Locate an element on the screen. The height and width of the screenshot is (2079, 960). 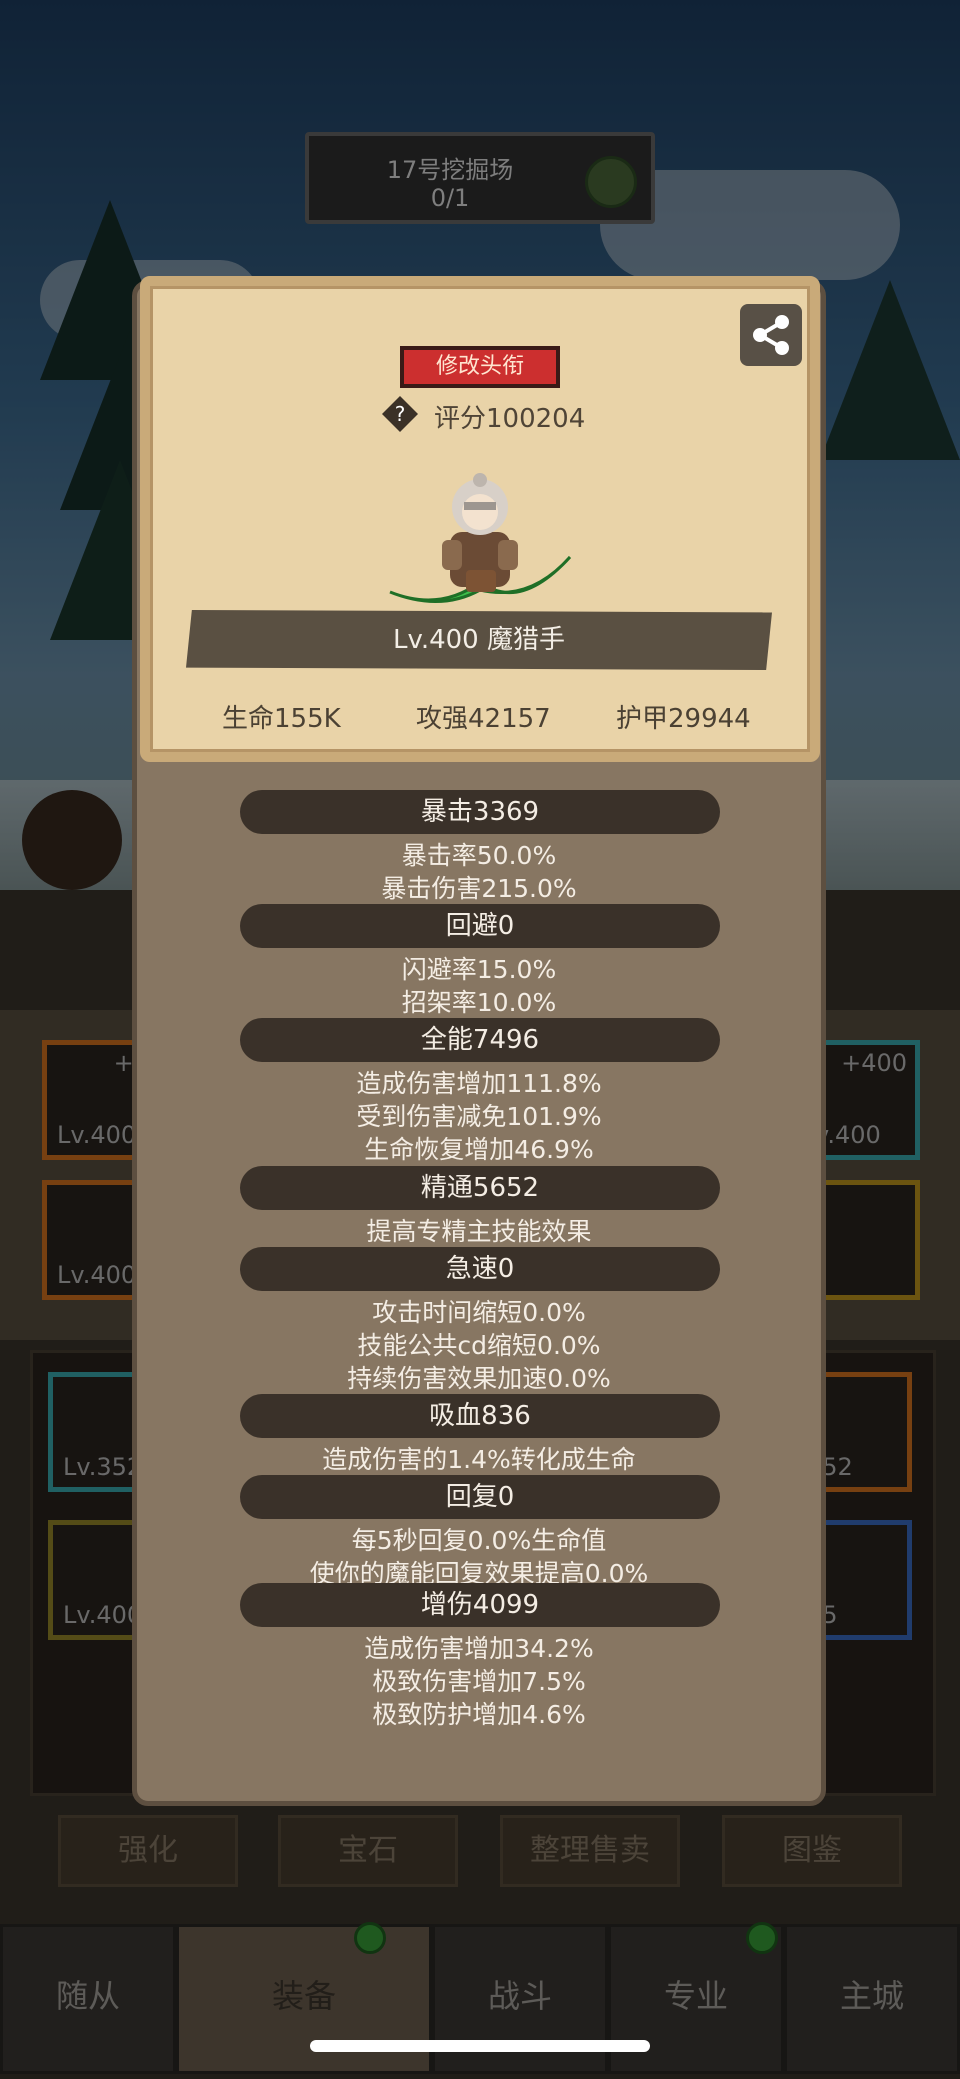
stat-line: 每5秒回复0.0%生命值 is located at coordinates (479, 1540).